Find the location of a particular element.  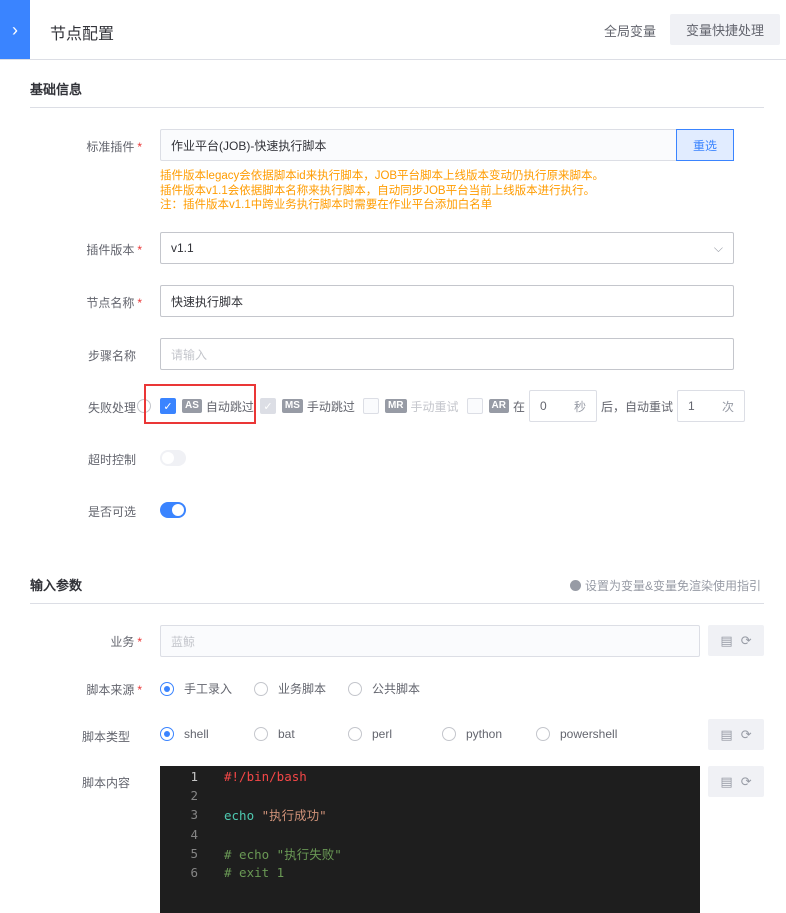

ms-tag: MS is located at coordinates (292, 406).